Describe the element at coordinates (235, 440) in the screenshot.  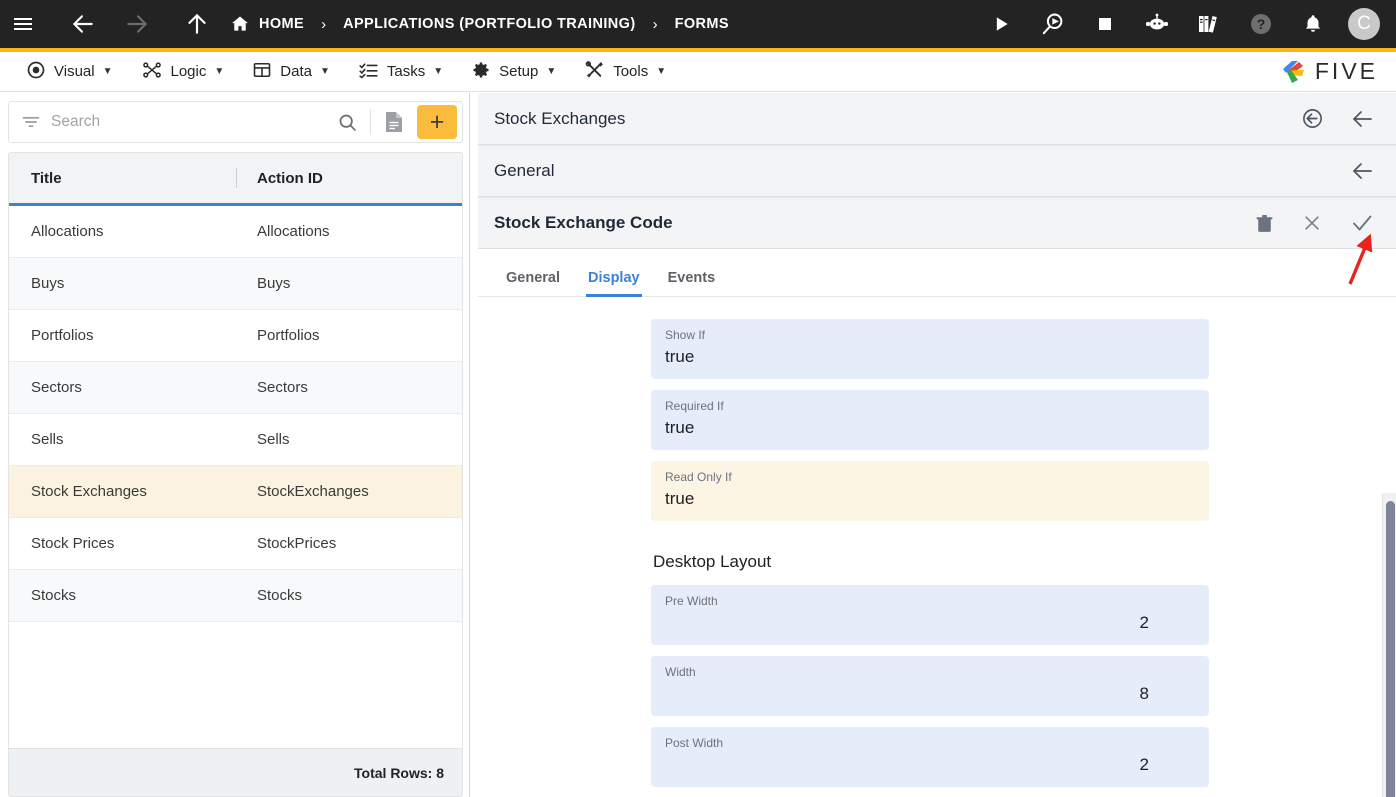
I see `table-row: Sells Sells` at that location.